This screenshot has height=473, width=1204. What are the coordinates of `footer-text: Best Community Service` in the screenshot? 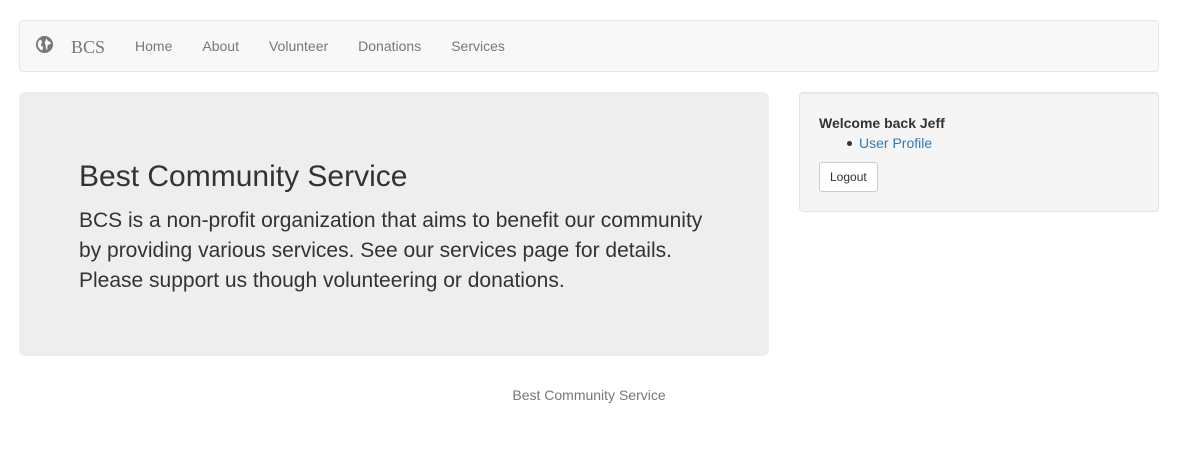 It's located at (589, 395).